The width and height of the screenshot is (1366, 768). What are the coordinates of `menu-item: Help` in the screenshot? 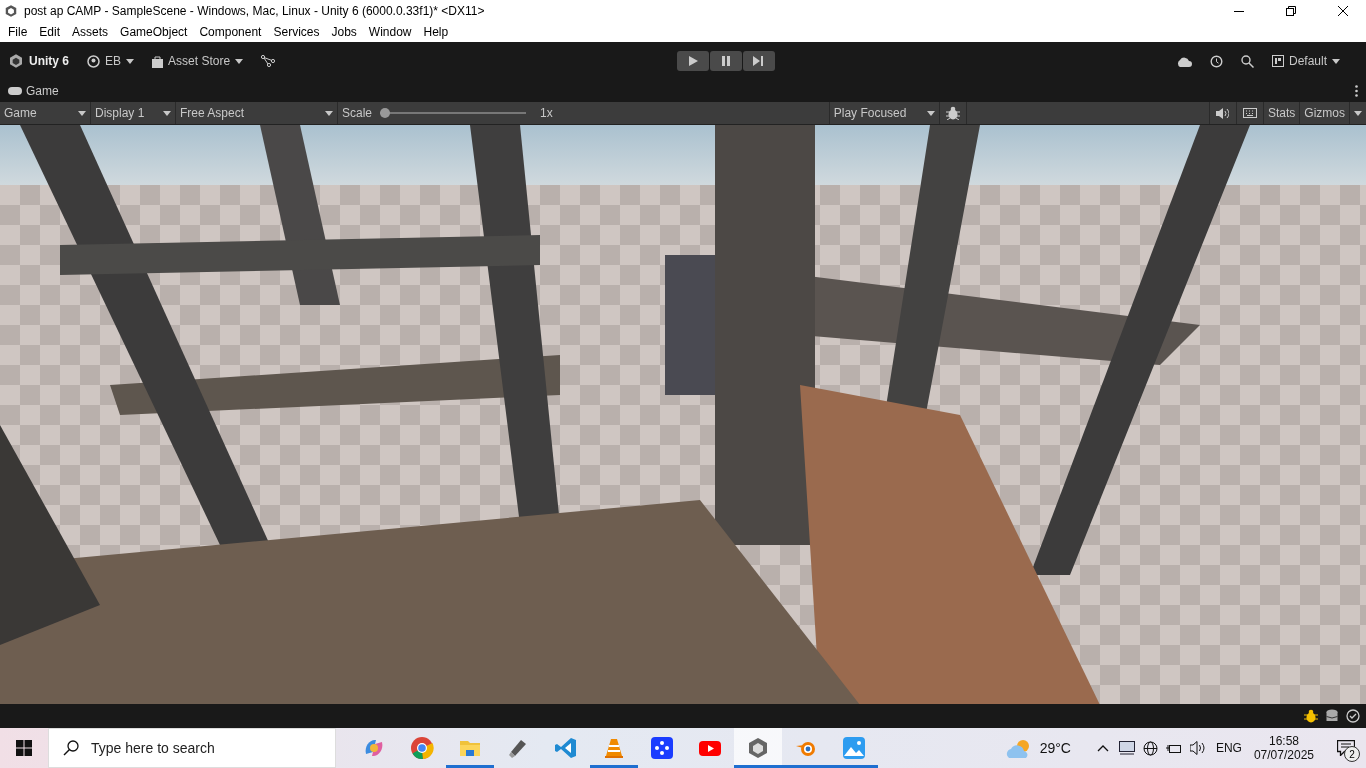 It's located at (436, 32).